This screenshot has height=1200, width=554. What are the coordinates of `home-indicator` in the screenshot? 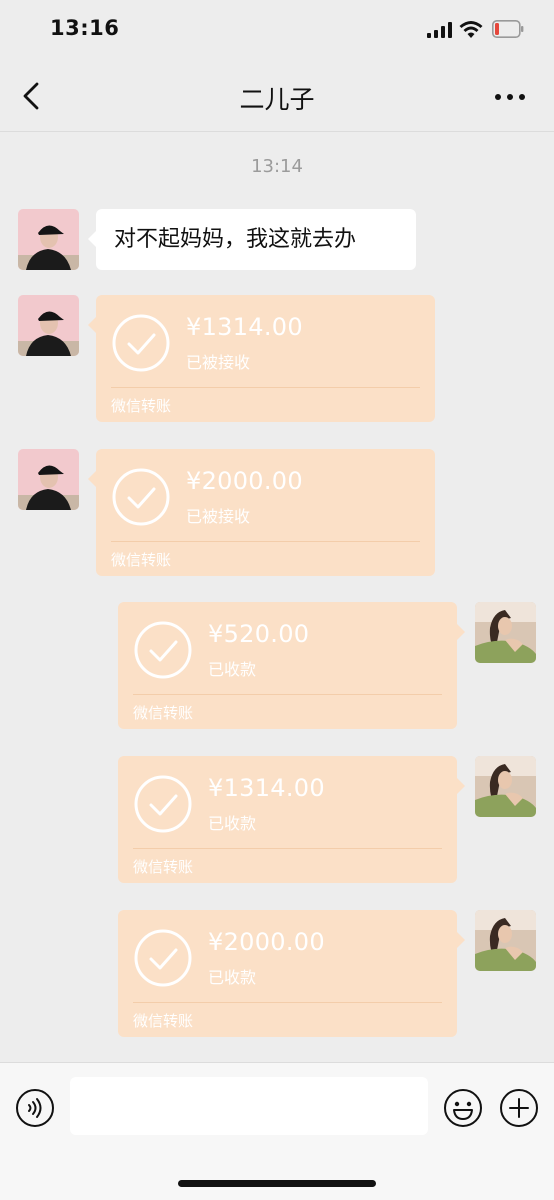 It's located at (277, 1183).